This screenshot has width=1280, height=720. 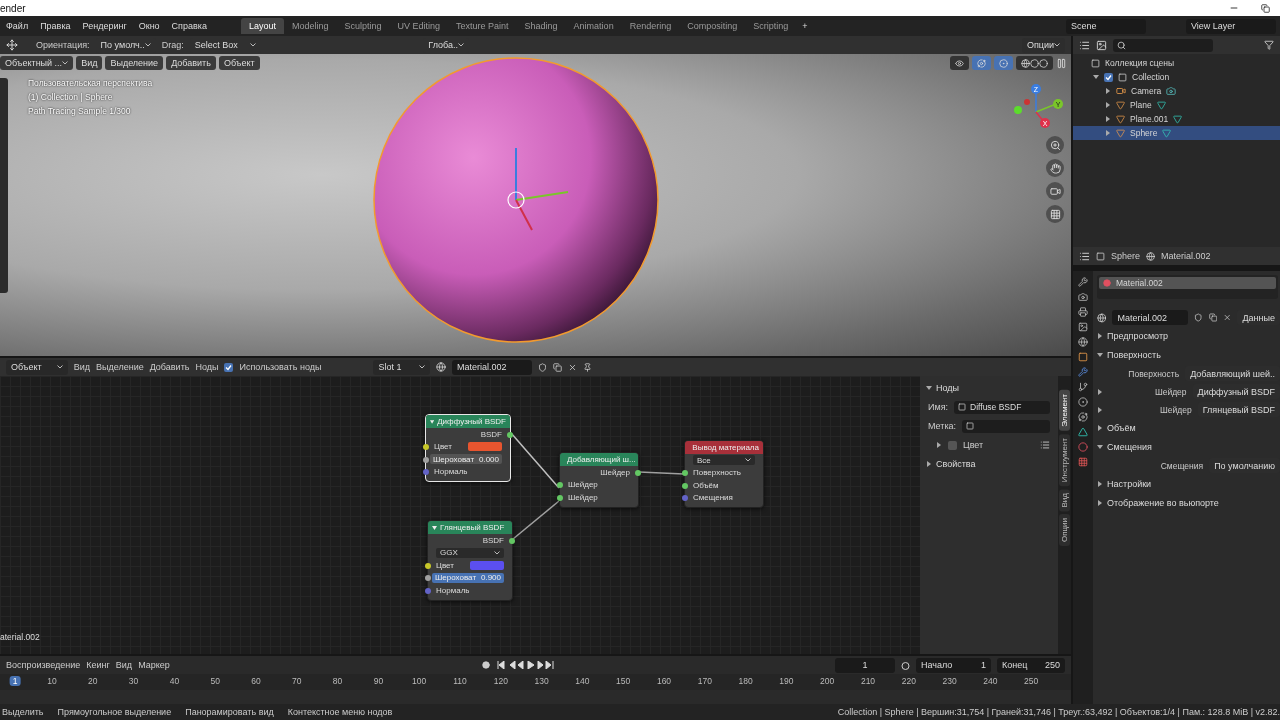 I want to click on branch-icon, so click(x=1083, y=387).